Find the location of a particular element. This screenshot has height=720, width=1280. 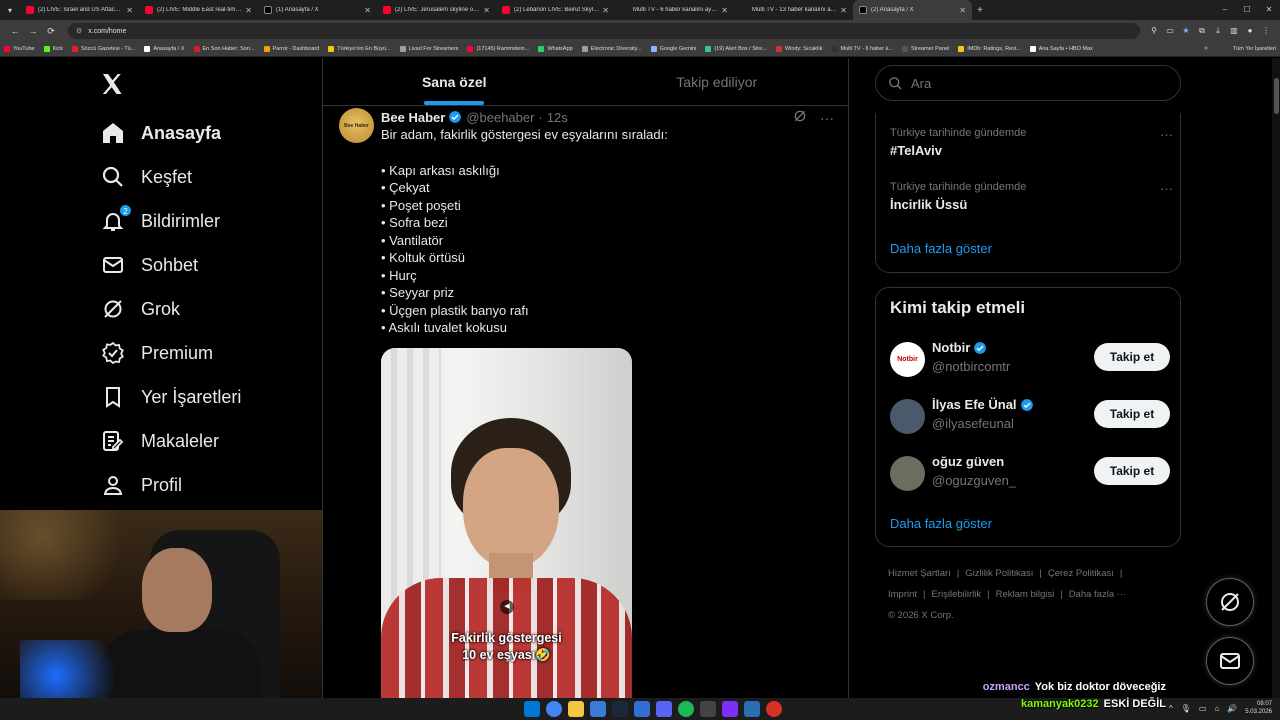

forward-icon: → is located at coordinates (33, 31).